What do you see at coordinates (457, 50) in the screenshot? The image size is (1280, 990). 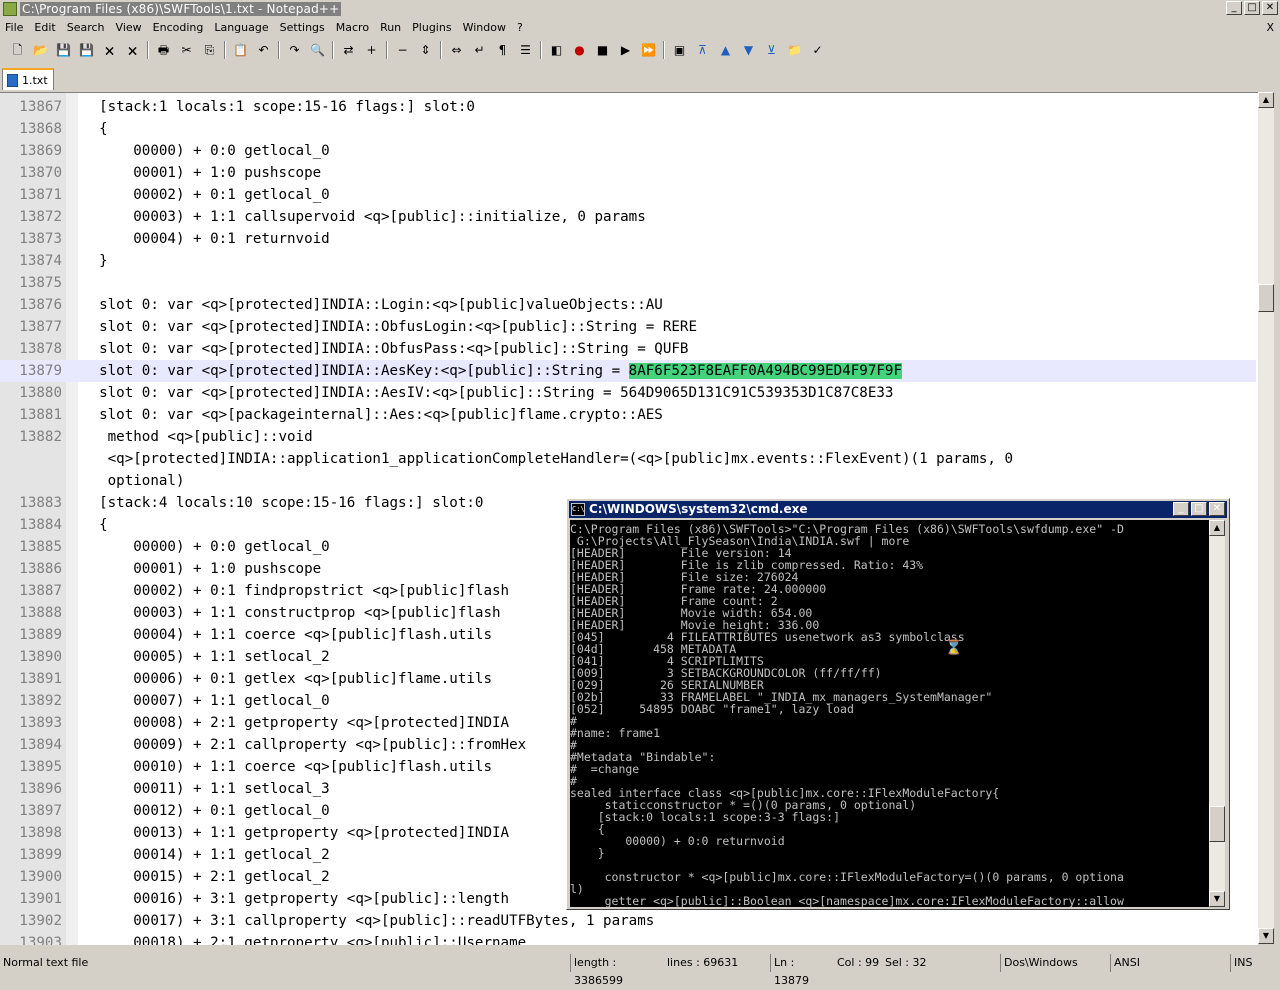 I see `sync-horizontal-icon: ⇔` at bounding box center [457, 50].